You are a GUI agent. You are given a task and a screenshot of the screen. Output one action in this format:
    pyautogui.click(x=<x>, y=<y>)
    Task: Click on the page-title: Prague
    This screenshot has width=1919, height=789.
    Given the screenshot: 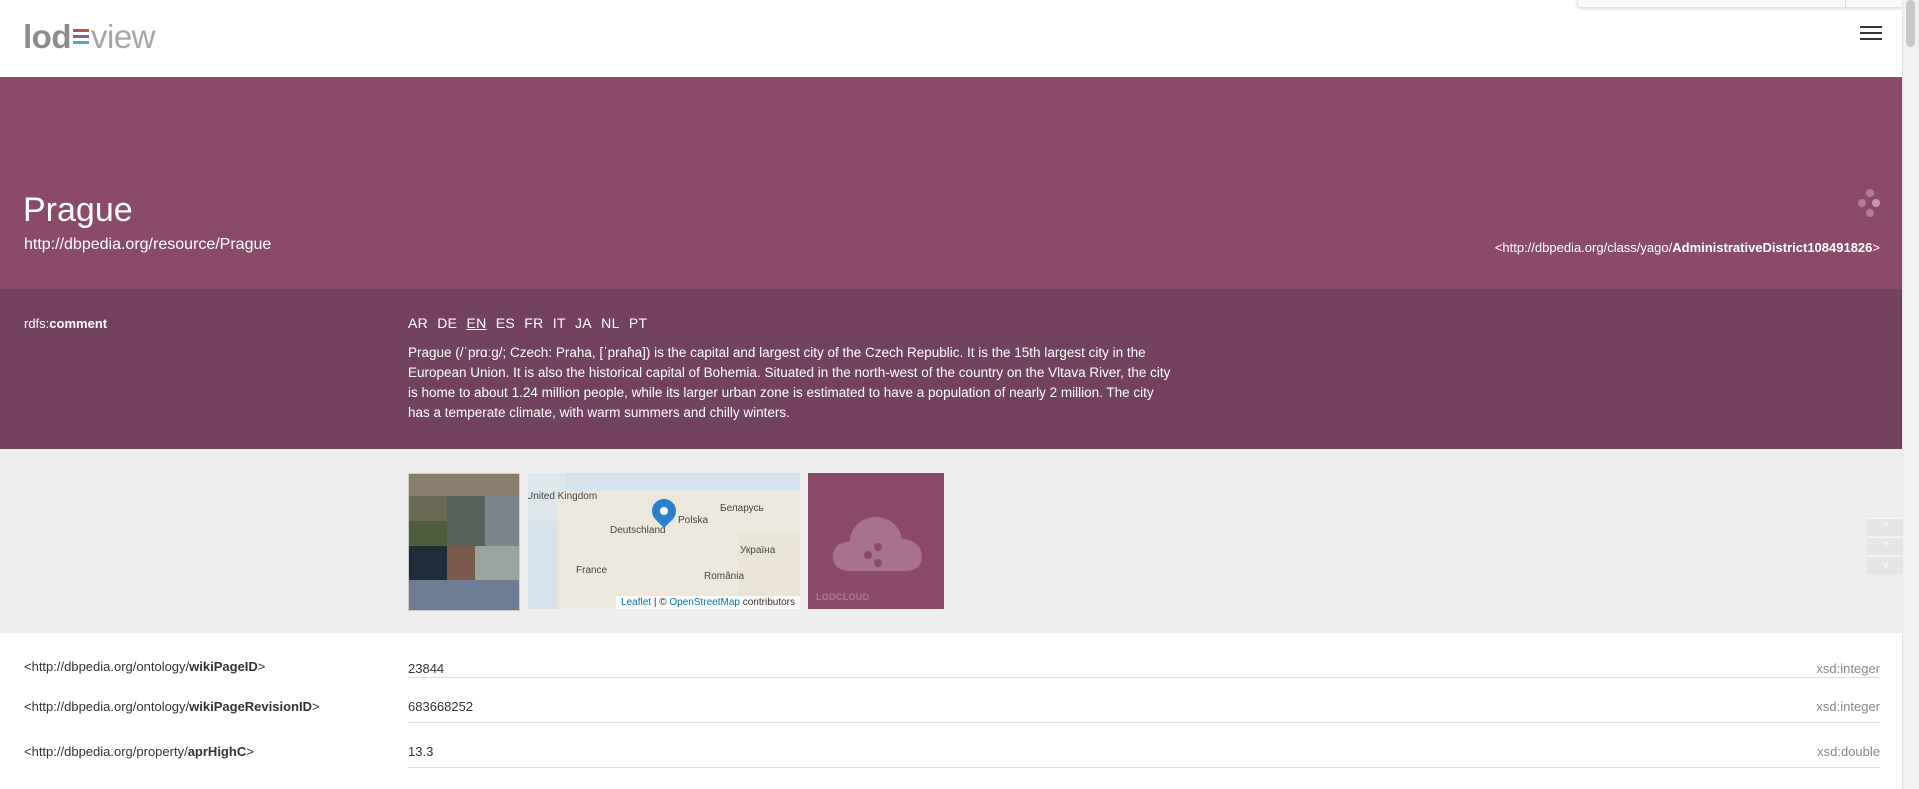 What is the action you would take?
    pyautogui.click(x=78, y=210)
    